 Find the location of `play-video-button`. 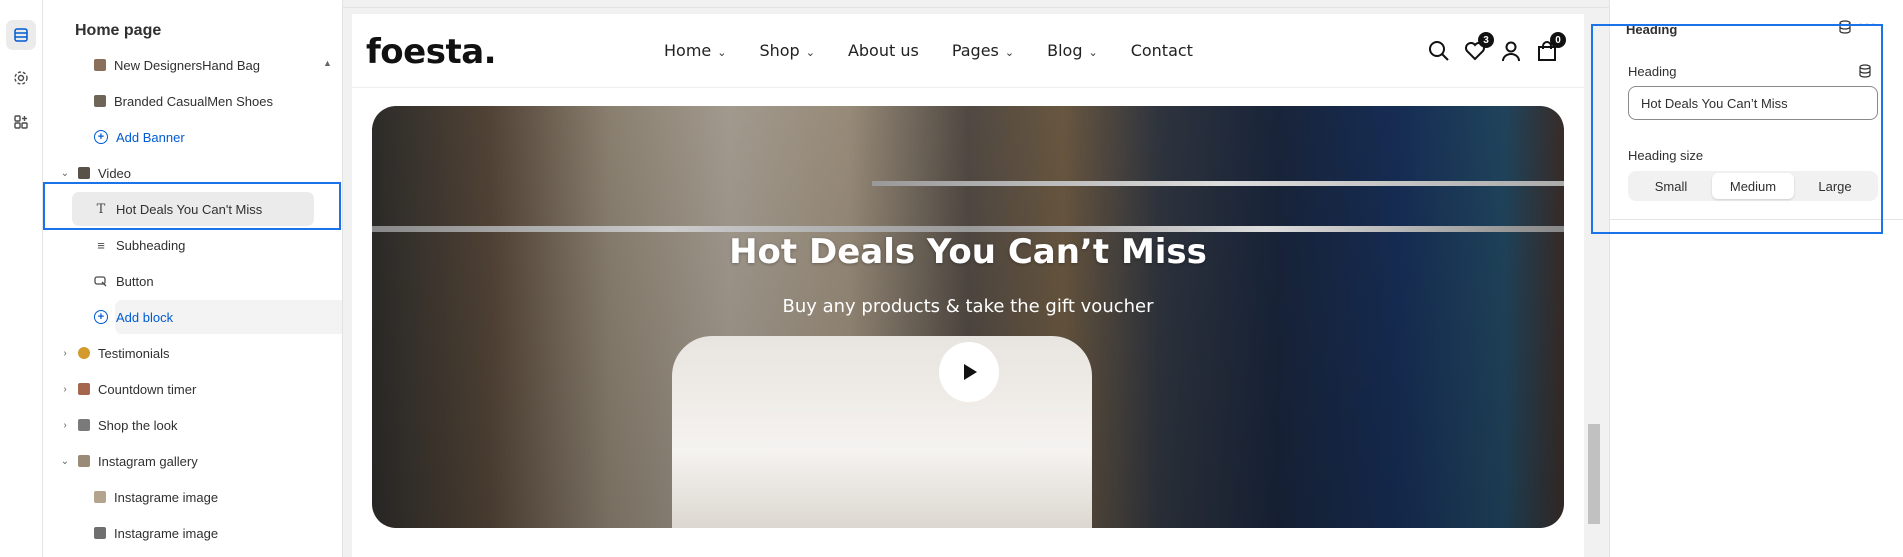

play-video-button is located at coordinates (969, 372).